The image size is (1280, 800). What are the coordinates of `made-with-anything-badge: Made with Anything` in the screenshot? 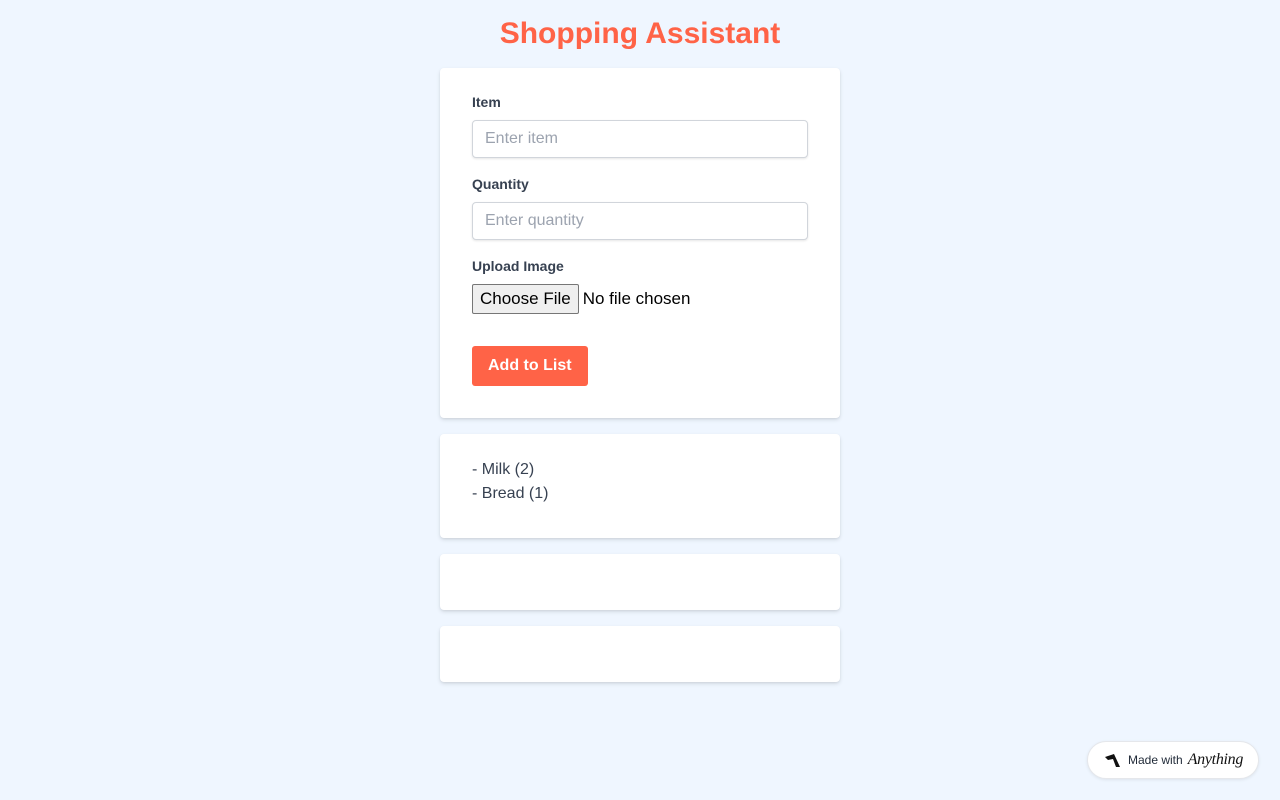 It's located at (1173, 760).